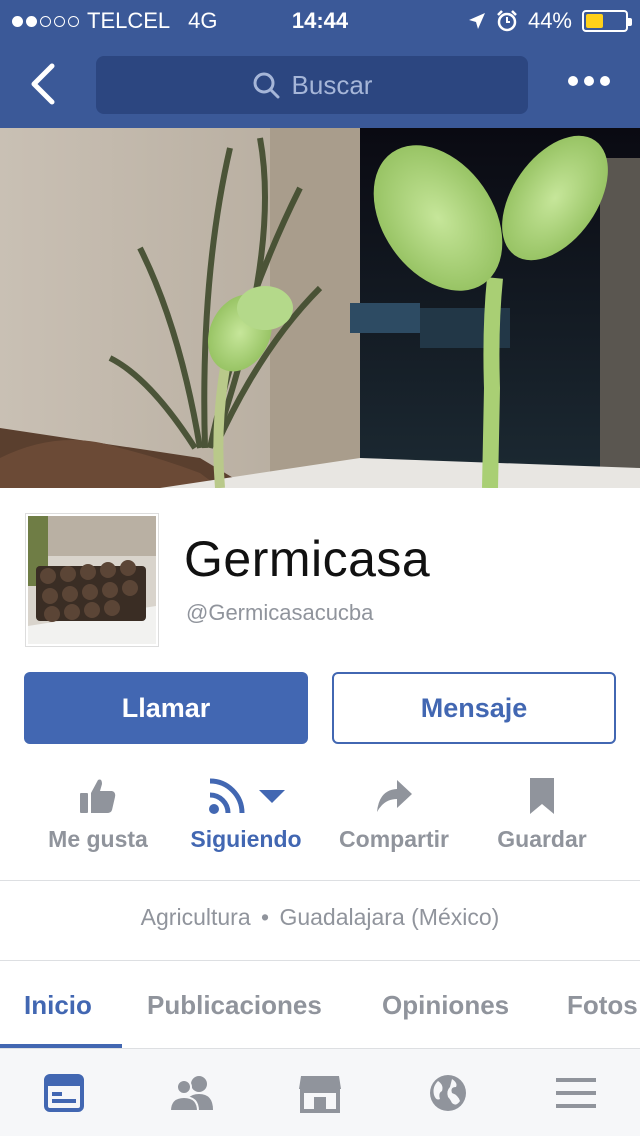 The width and height of the screenshot is (640, 1136). I want to click on tab-reviews: Opiniones, so click(445, 1005).